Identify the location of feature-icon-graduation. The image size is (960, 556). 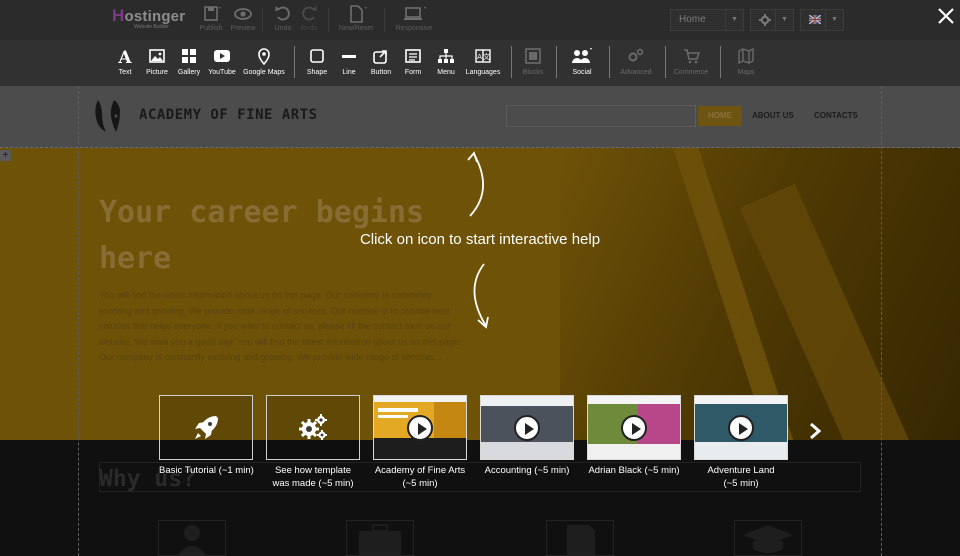
(768, 538).